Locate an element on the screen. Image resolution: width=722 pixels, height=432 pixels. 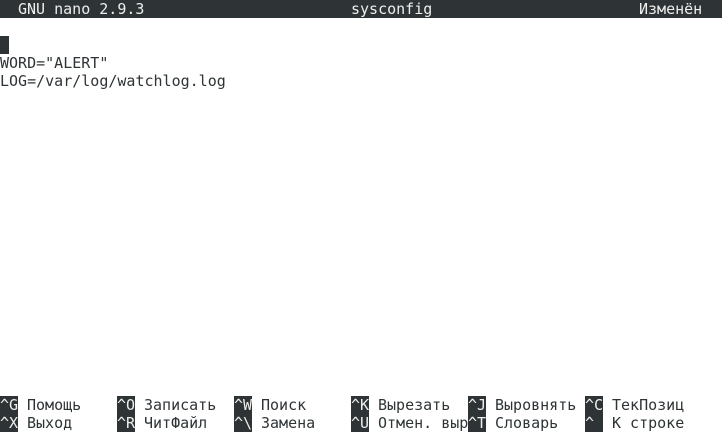
shortcut-label: ТекПозиц is located at coordinates (648, 405).